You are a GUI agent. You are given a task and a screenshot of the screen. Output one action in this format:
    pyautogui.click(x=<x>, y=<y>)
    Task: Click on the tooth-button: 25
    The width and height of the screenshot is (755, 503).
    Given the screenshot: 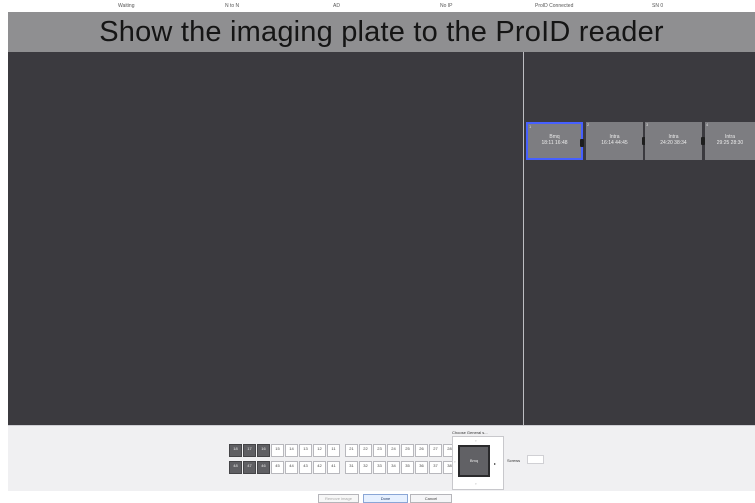 What is the action you would take?
    pyautogui.click(x=407, y=450)
    